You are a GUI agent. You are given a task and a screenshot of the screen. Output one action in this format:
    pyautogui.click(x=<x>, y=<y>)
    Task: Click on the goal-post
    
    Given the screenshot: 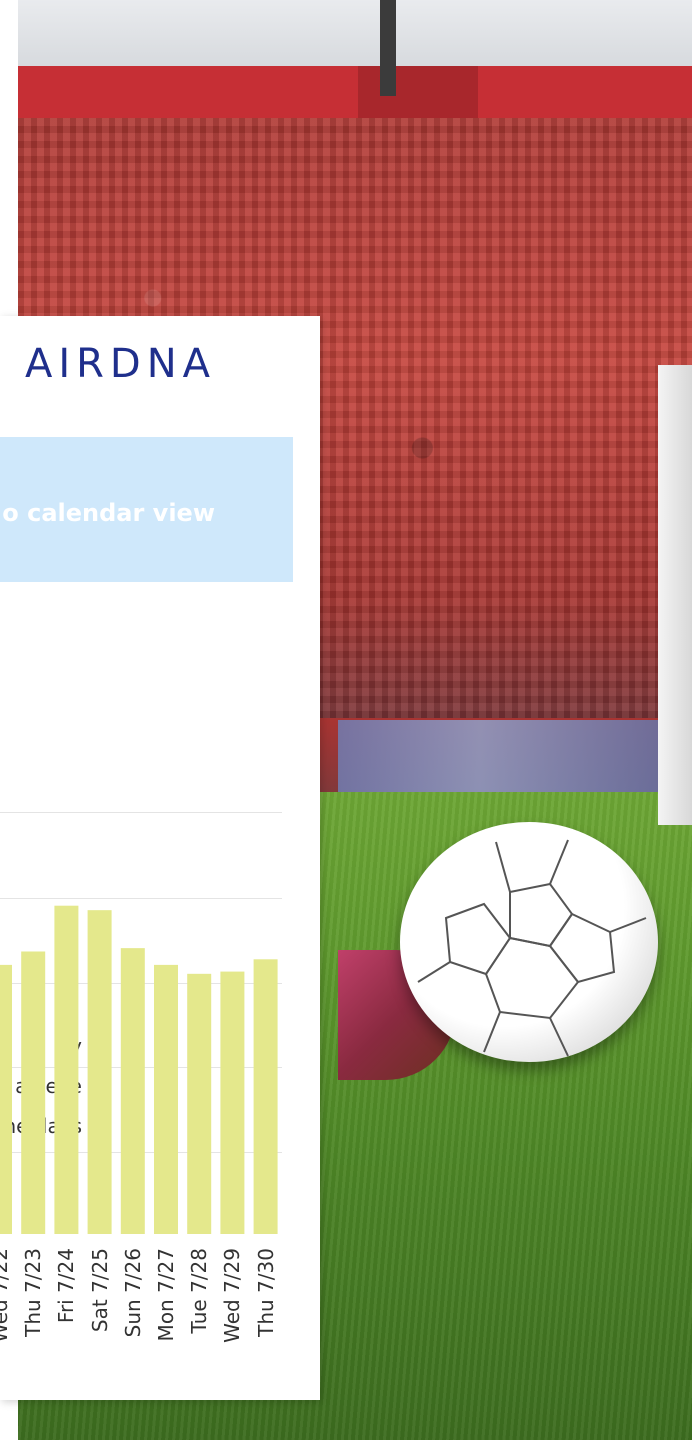 What is the action you would take?
    pyautogui.click(x=675, y=595)
    